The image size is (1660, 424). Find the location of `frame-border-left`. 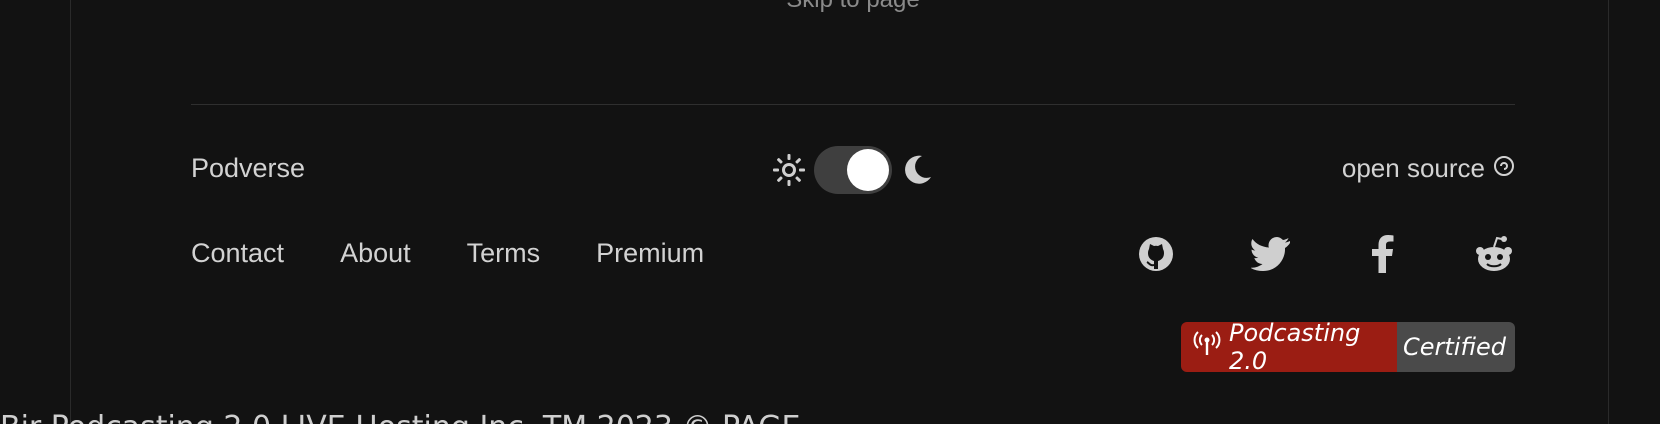

frame-border-left is located at coordinates (70, 212).